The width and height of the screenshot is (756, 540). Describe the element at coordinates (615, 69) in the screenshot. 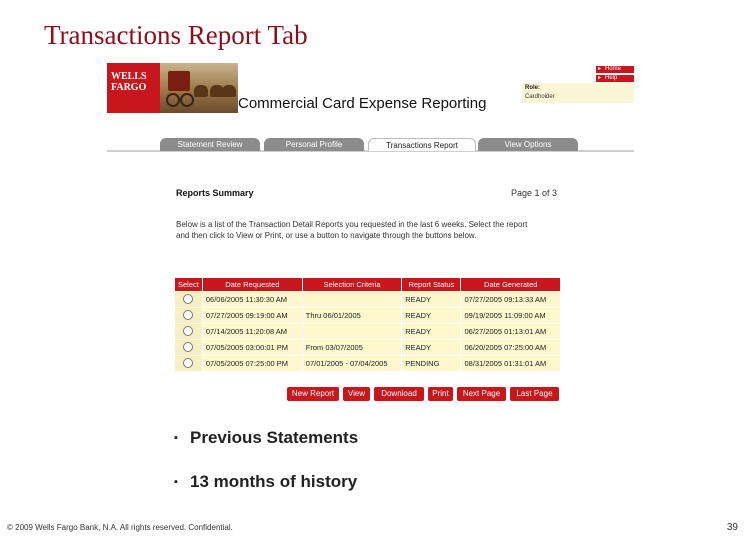

I see `home-link: Home` at that location.